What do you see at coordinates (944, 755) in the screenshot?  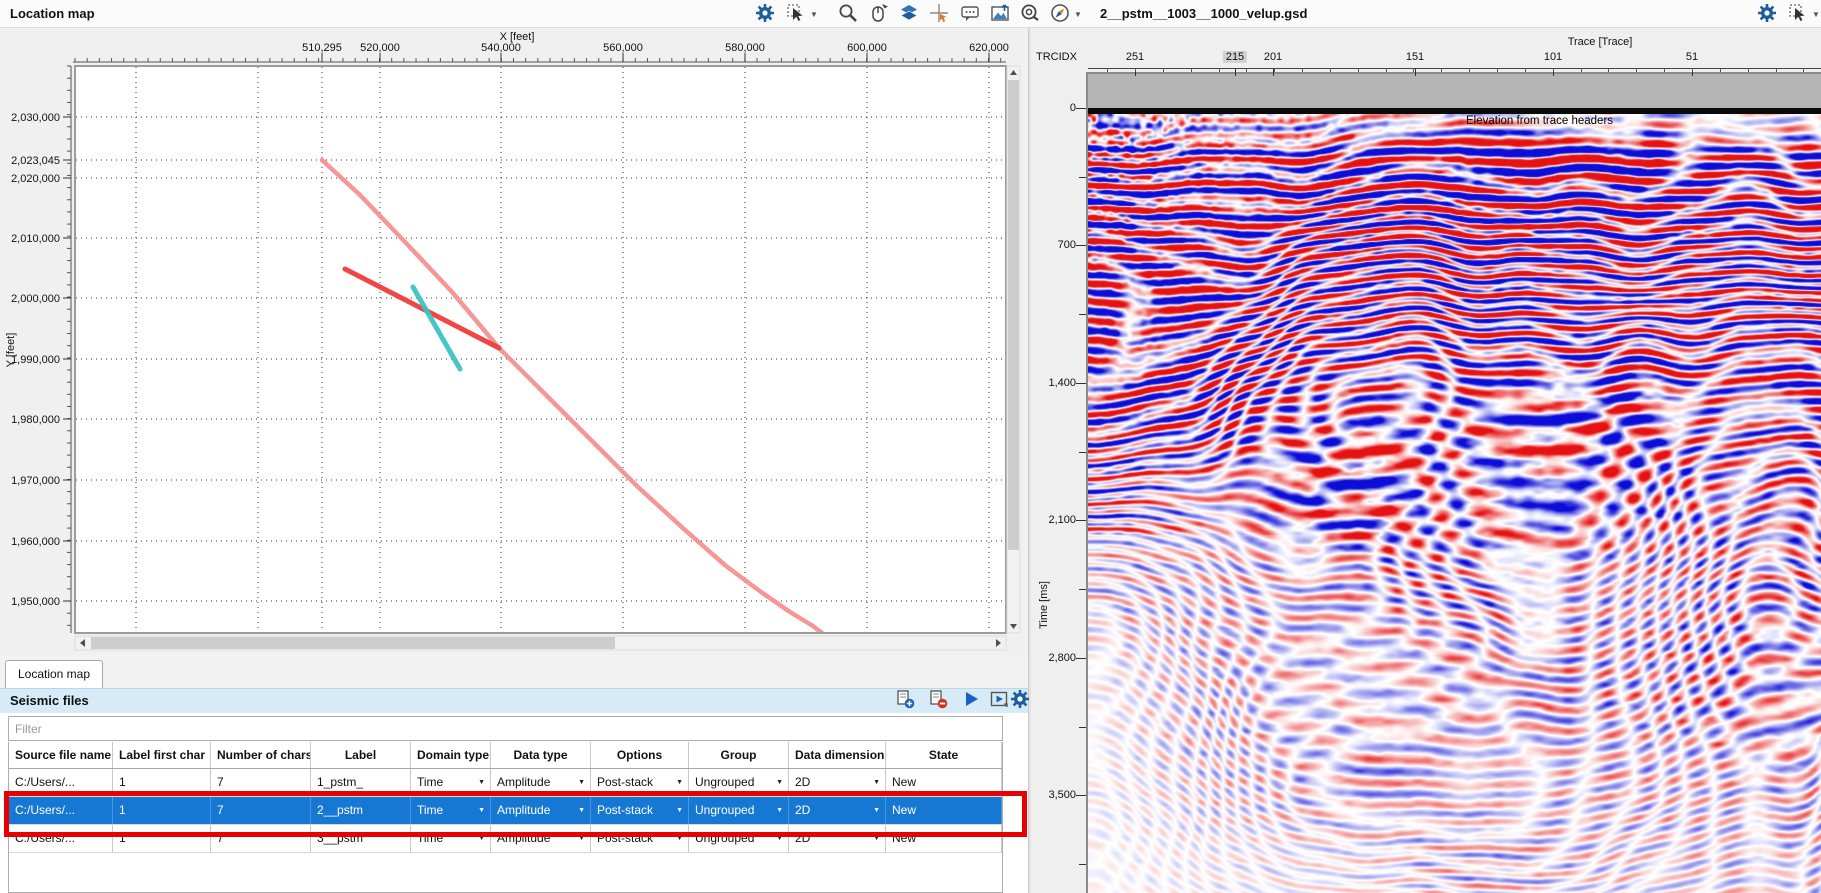 I see `column-header-9: State` at bounding box center [944, 755].